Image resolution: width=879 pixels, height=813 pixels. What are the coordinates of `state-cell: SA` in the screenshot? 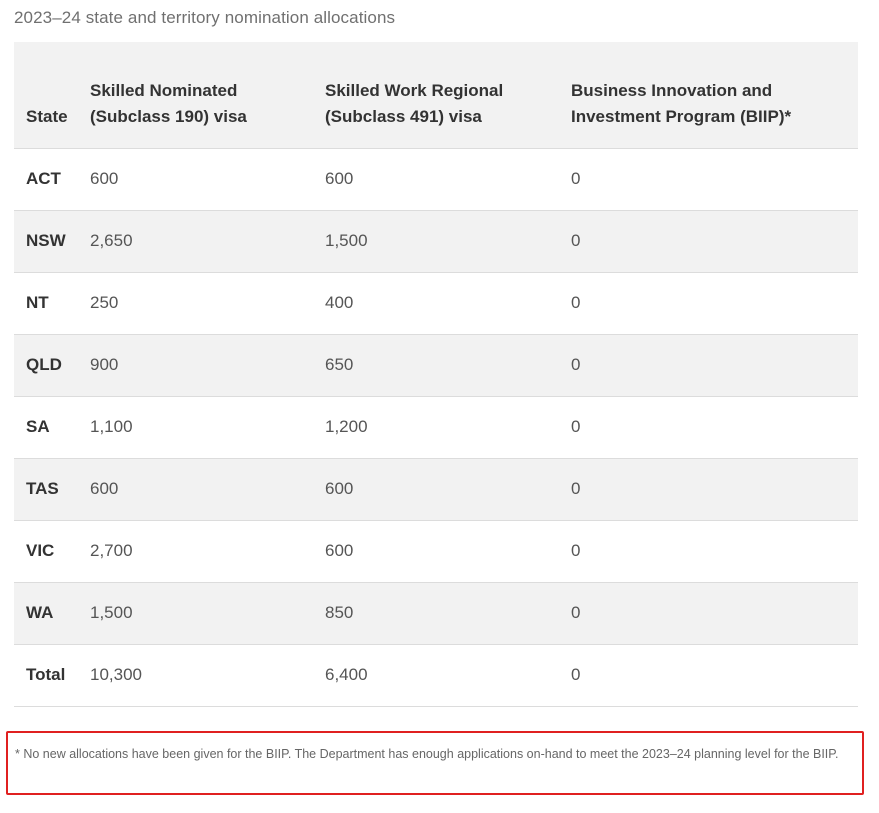 It's located at (52, 427).